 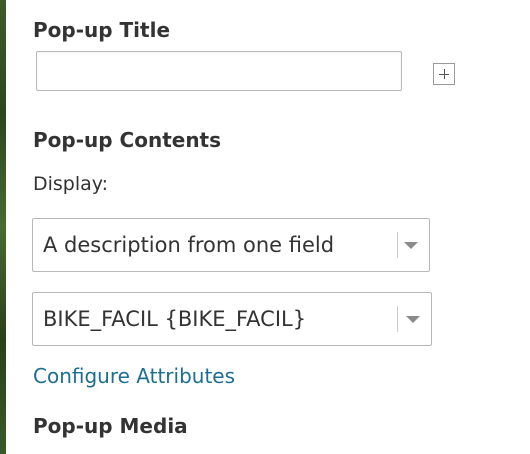 I want to click on display-label: Display:, so click(x=71, y=184).